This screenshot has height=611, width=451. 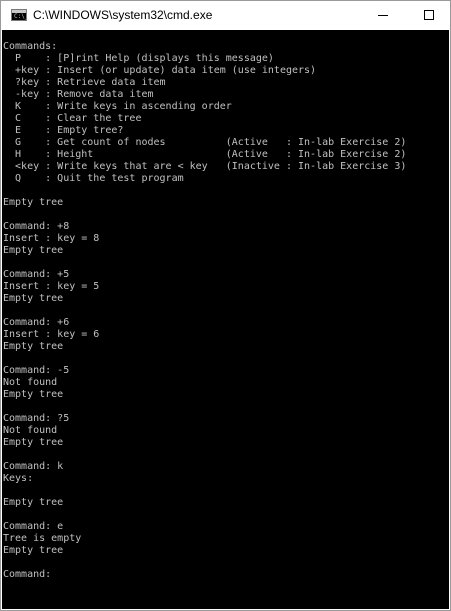 I want to click on console-line: C : Clear the tree, so click(x=72, y=118).